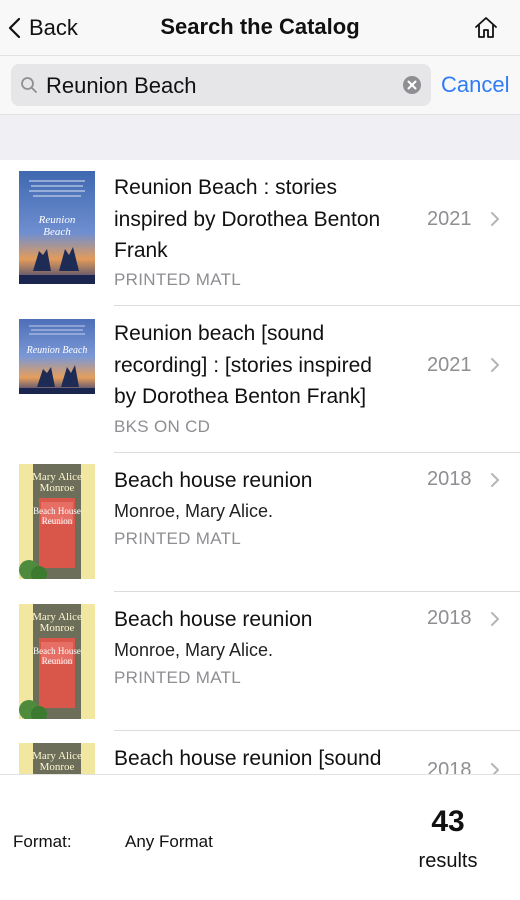 The width and height of the screenshot is (520, 900). What do you see at coordinates (29, 85) in the screenshot?
I see `search-icon` at bounding box center [29, 85].